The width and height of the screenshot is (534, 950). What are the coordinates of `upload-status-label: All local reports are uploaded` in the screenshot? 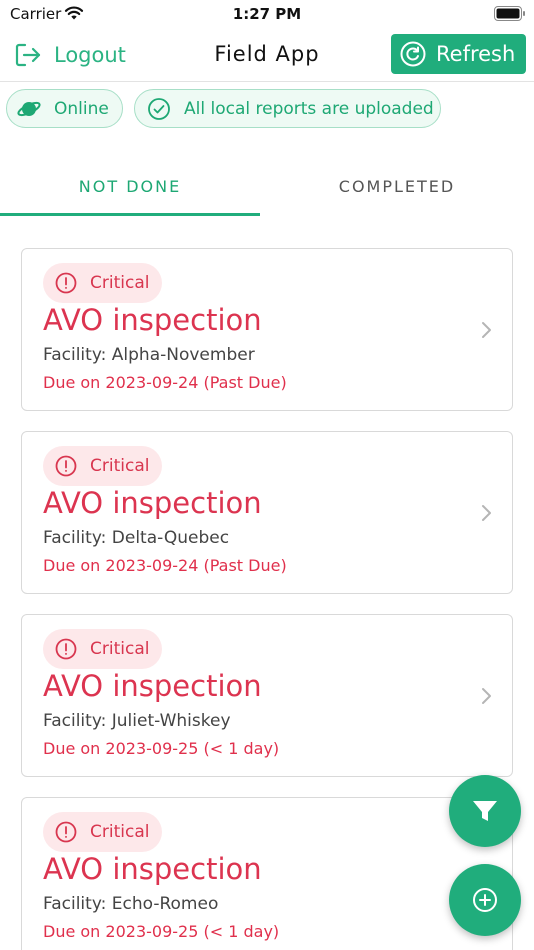 It's located at (309, 108).